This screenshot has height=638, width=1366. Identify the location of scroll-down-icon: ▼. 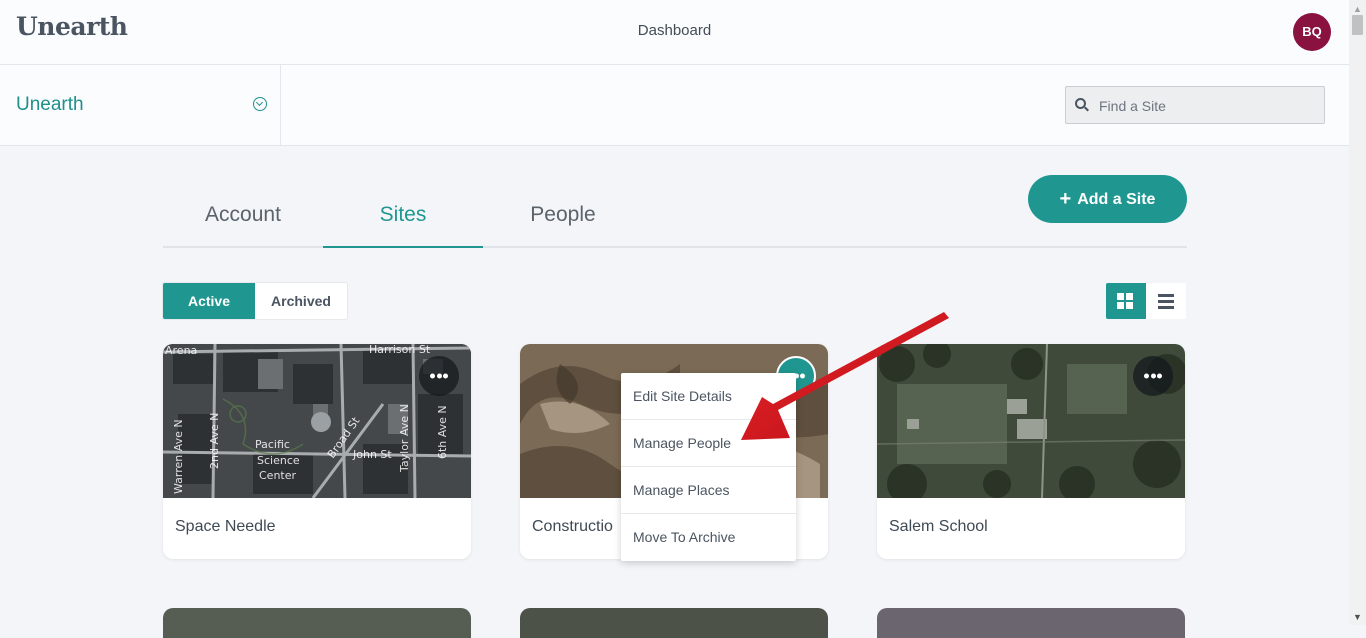
(1357, 617).